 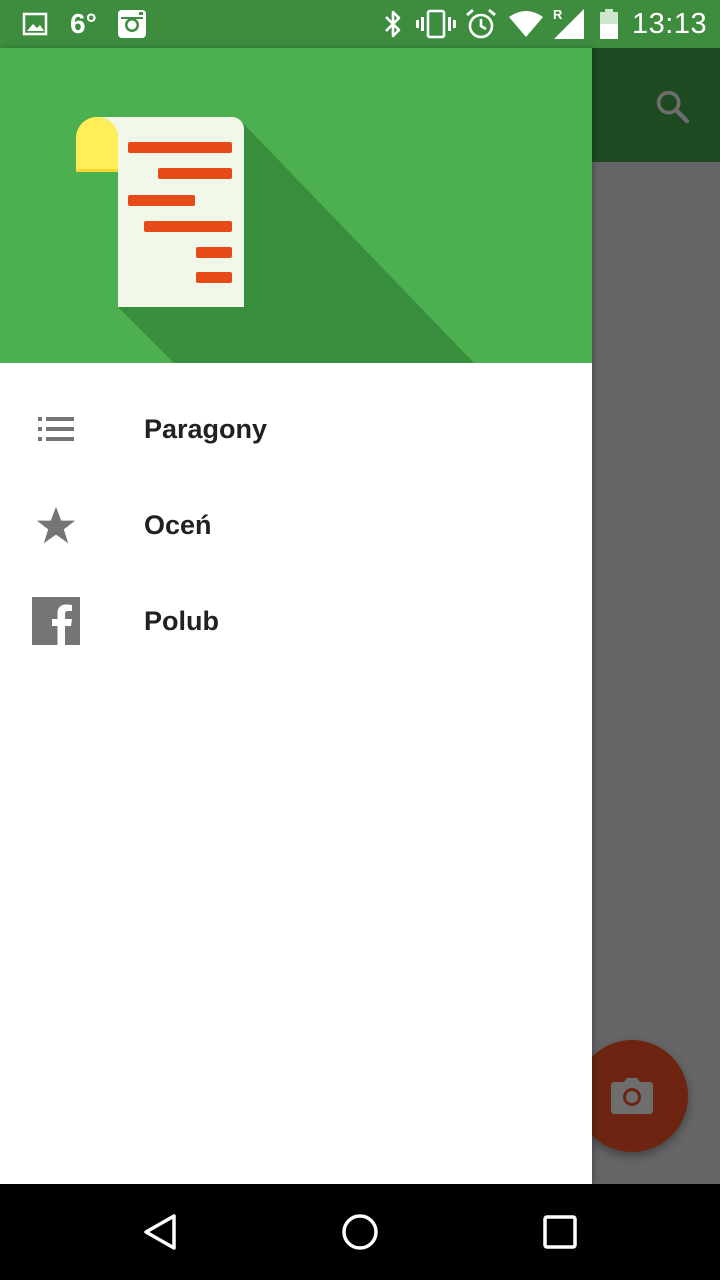 What do you see at coordinates (296, 621) in the screenshot?
I see `drawer-item-polub: Polub` at bounding box center [296, 621].